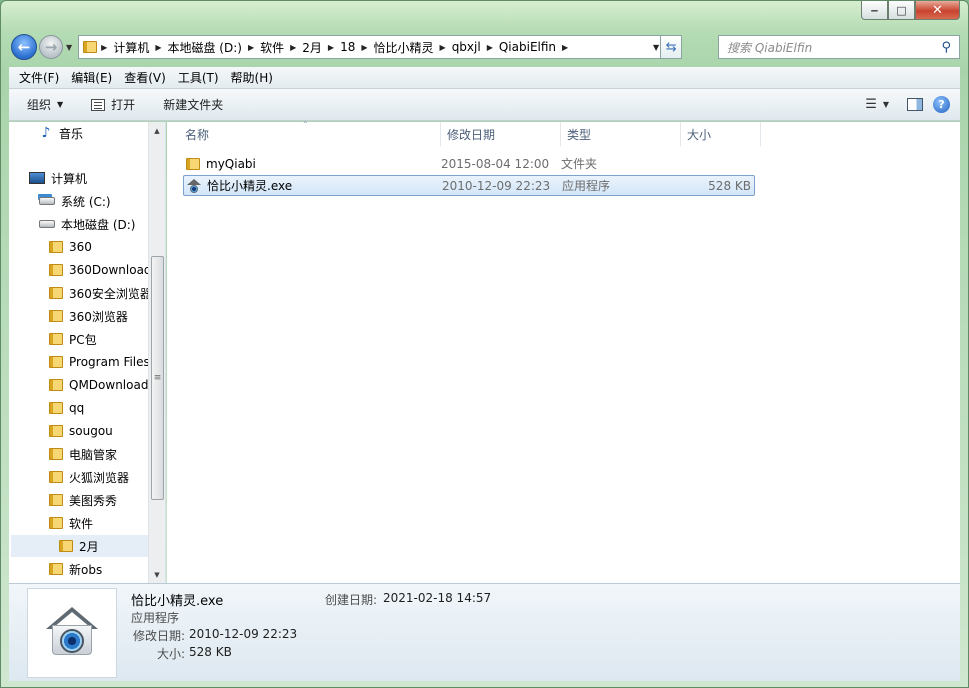 The image size is (969, 688). I want to click on tree-item-folder: sougou, so click(81, 431).